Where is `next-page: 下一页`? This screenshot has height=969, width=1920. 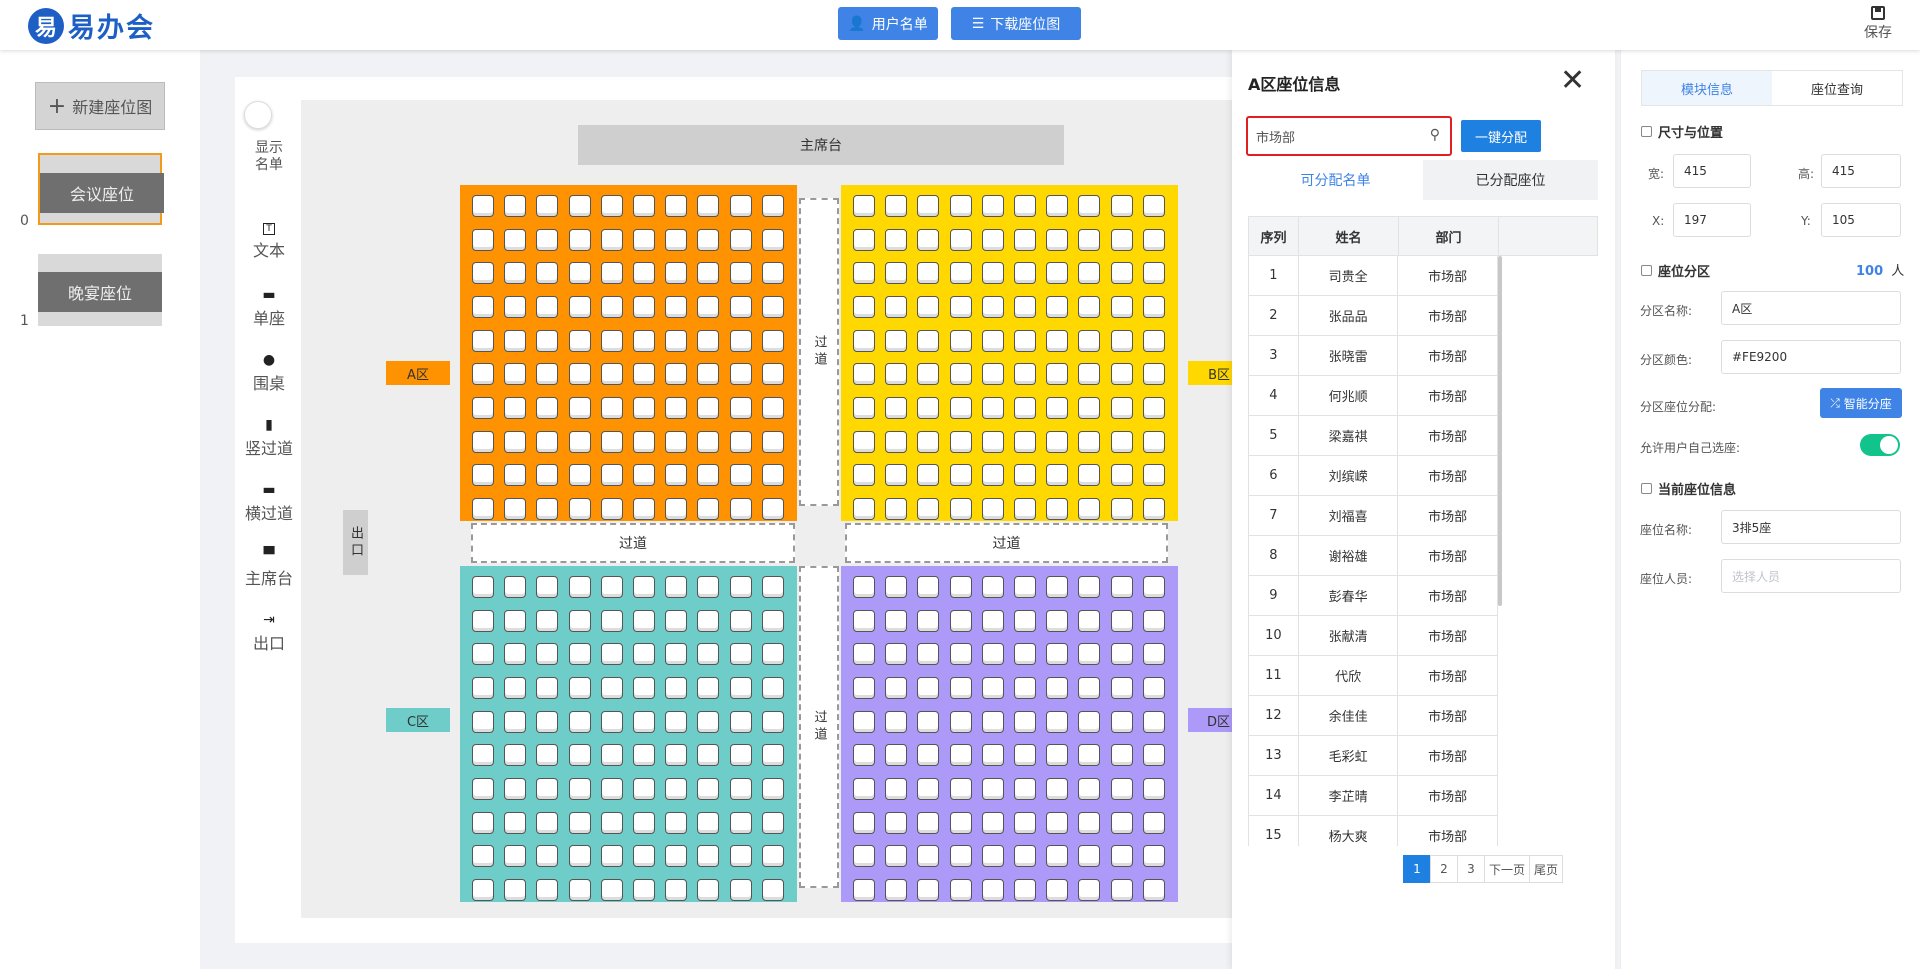
next-page: 下一页 is located at coordinates (1507, 869).